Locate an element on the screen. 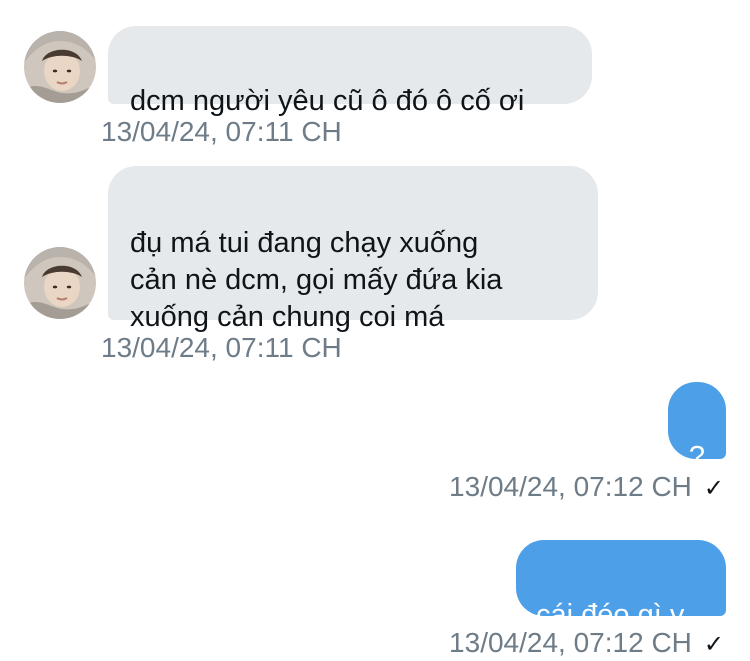 This screenshot has height=661, width=750. message-bubble-sent: cái đéo gì v is located at coordinates (621, 585).